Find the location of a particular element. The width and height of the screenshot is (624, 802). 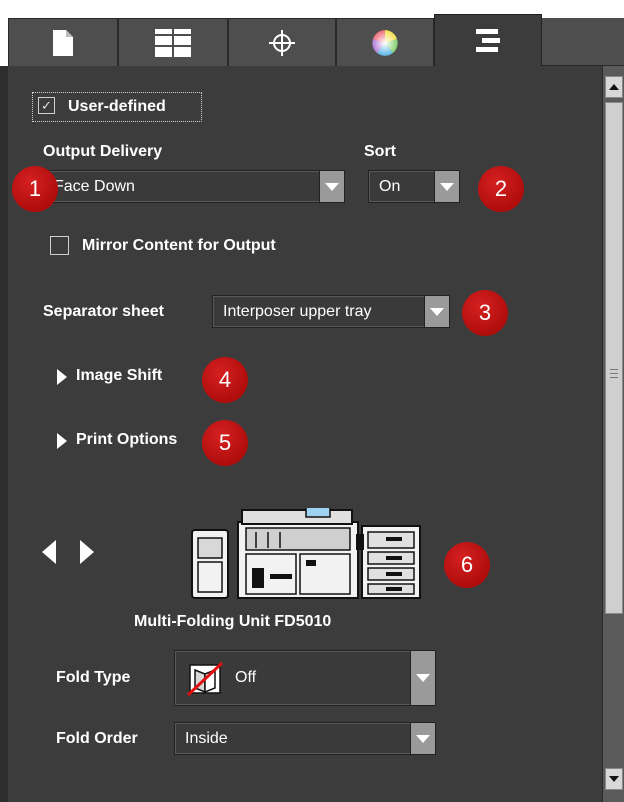

next-device-arrow-icon is located at coordinates (87, 552).